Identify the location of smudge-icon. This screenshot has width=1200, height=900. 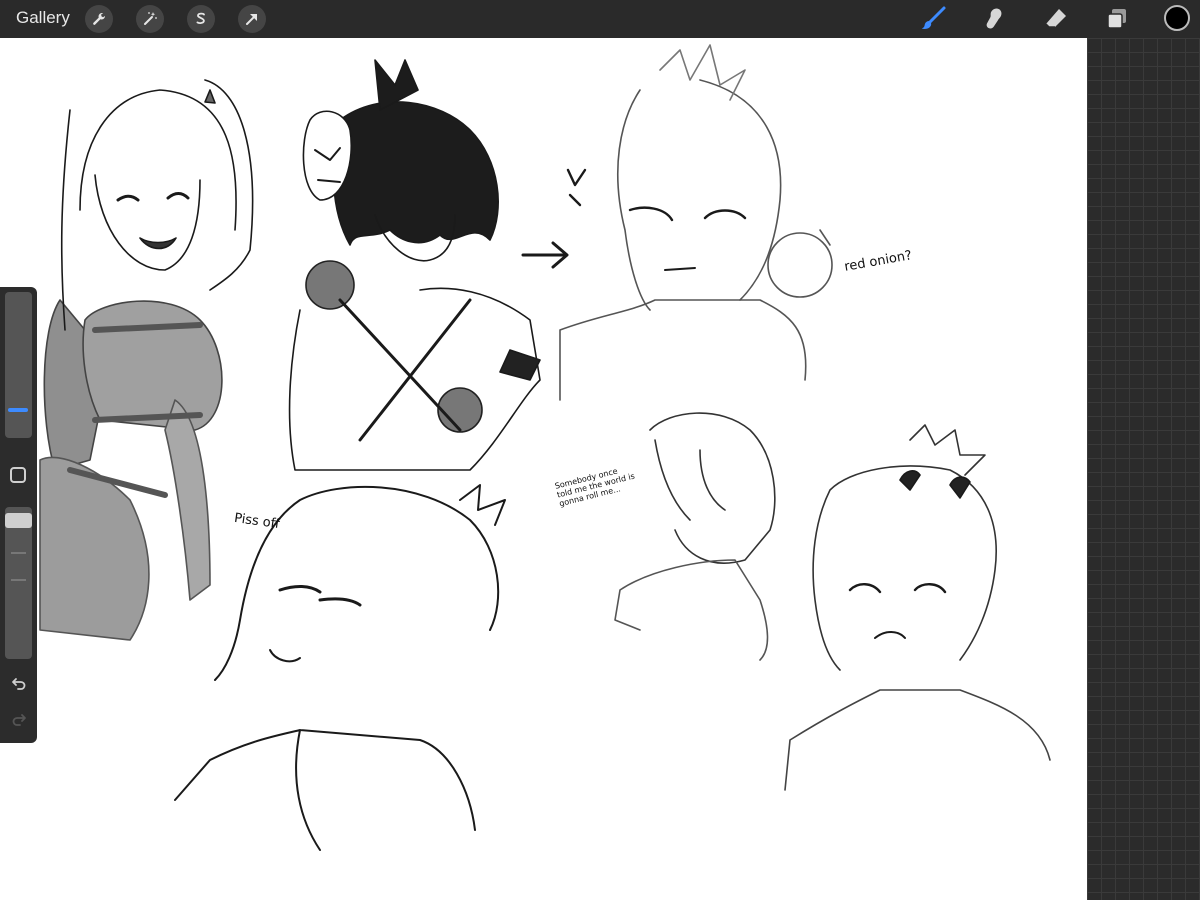
(994, 19).